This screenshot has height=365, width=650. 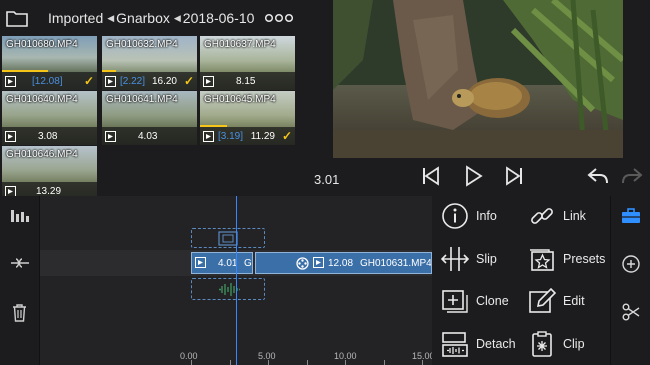 What do you see at coordinates (48, 136) in the screenshot?
I see `clip-duration: 3.08` at bounding box center [48, 136].